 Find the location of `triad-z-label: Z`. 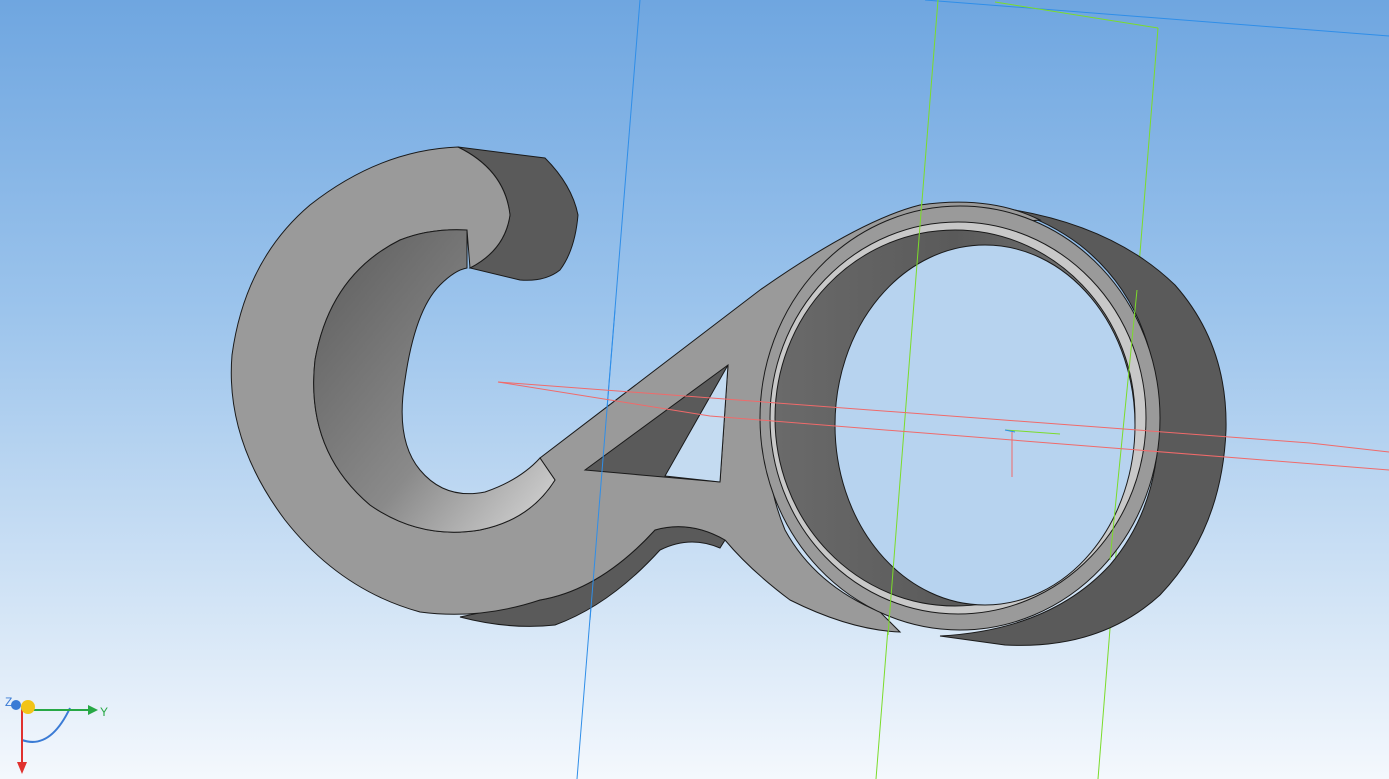

triad-z-label: Z is located at coordinates (8, 702).